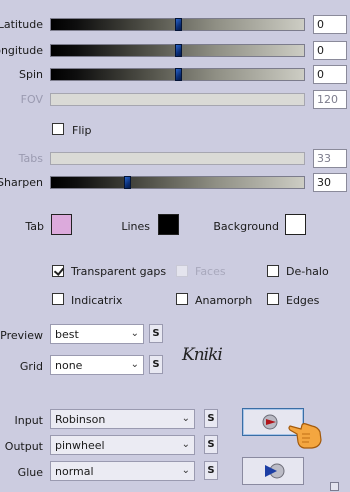 The image size is (350, 492). Describe the element at coordinates (135, 226) in the screenshot. I see `lines-color-label: Lines` at that location.